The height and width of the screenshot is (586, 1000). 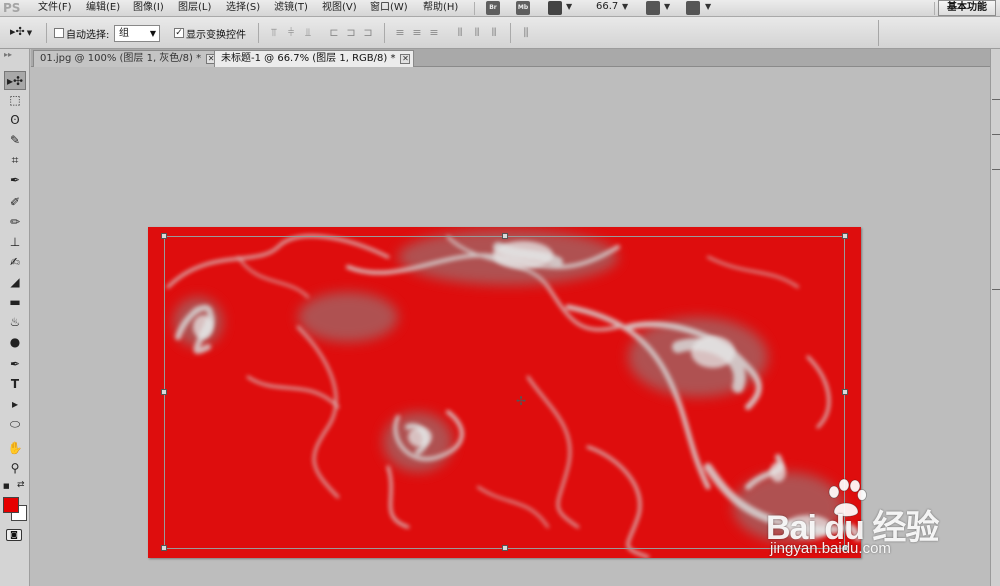 What do you see at coordinates (15, 364) in the screenshot?
I see `pen-tool: ✒` at bounding box center [15, 364].